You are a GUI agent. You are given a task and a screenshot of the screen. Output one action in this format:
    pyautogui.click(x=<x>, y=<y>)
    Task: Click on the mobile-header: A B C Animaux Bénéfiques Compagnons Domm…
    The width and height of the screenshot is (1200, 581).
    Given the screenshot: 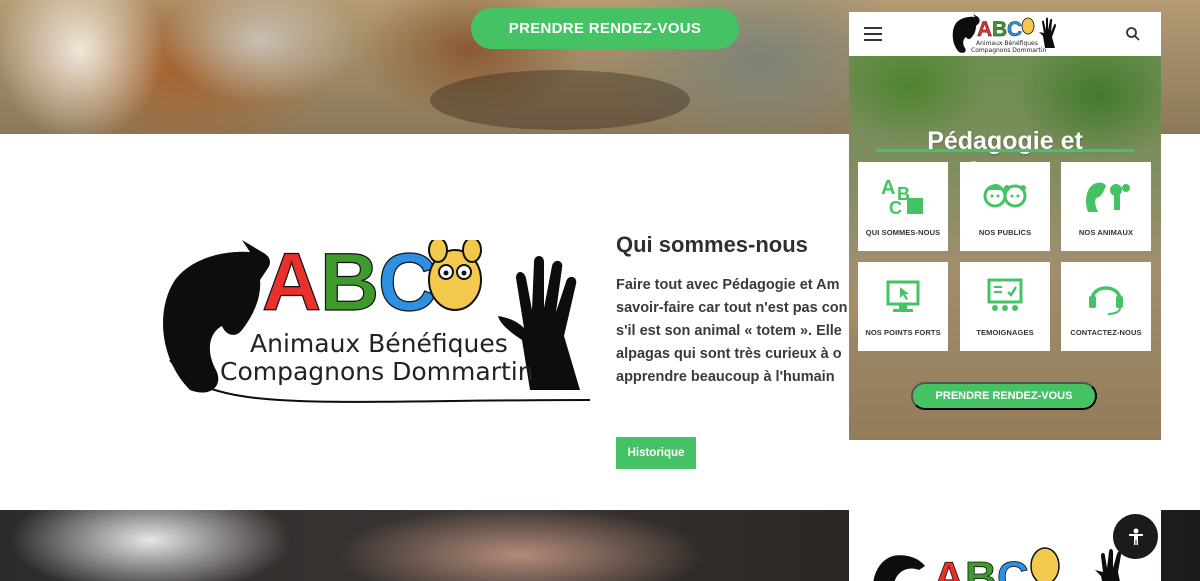 What is the action you would take?
    pyautogui.click(x=1005, y=34)
    